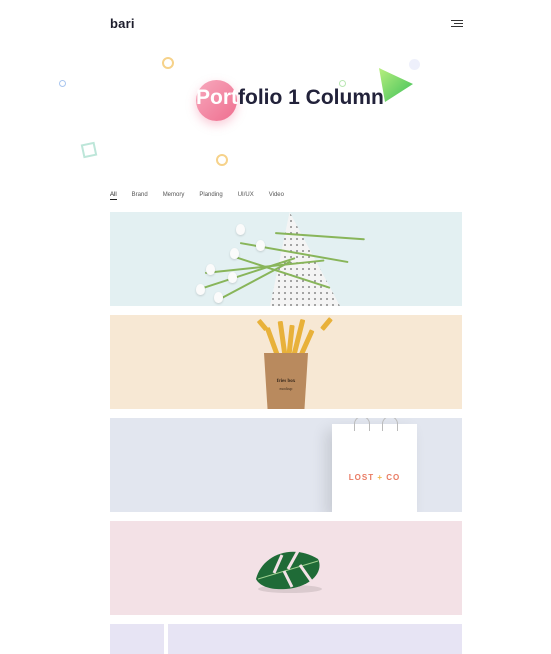 The image size is (551, 654). I want to click on fries-box-text: fries box, so click(286, 381).